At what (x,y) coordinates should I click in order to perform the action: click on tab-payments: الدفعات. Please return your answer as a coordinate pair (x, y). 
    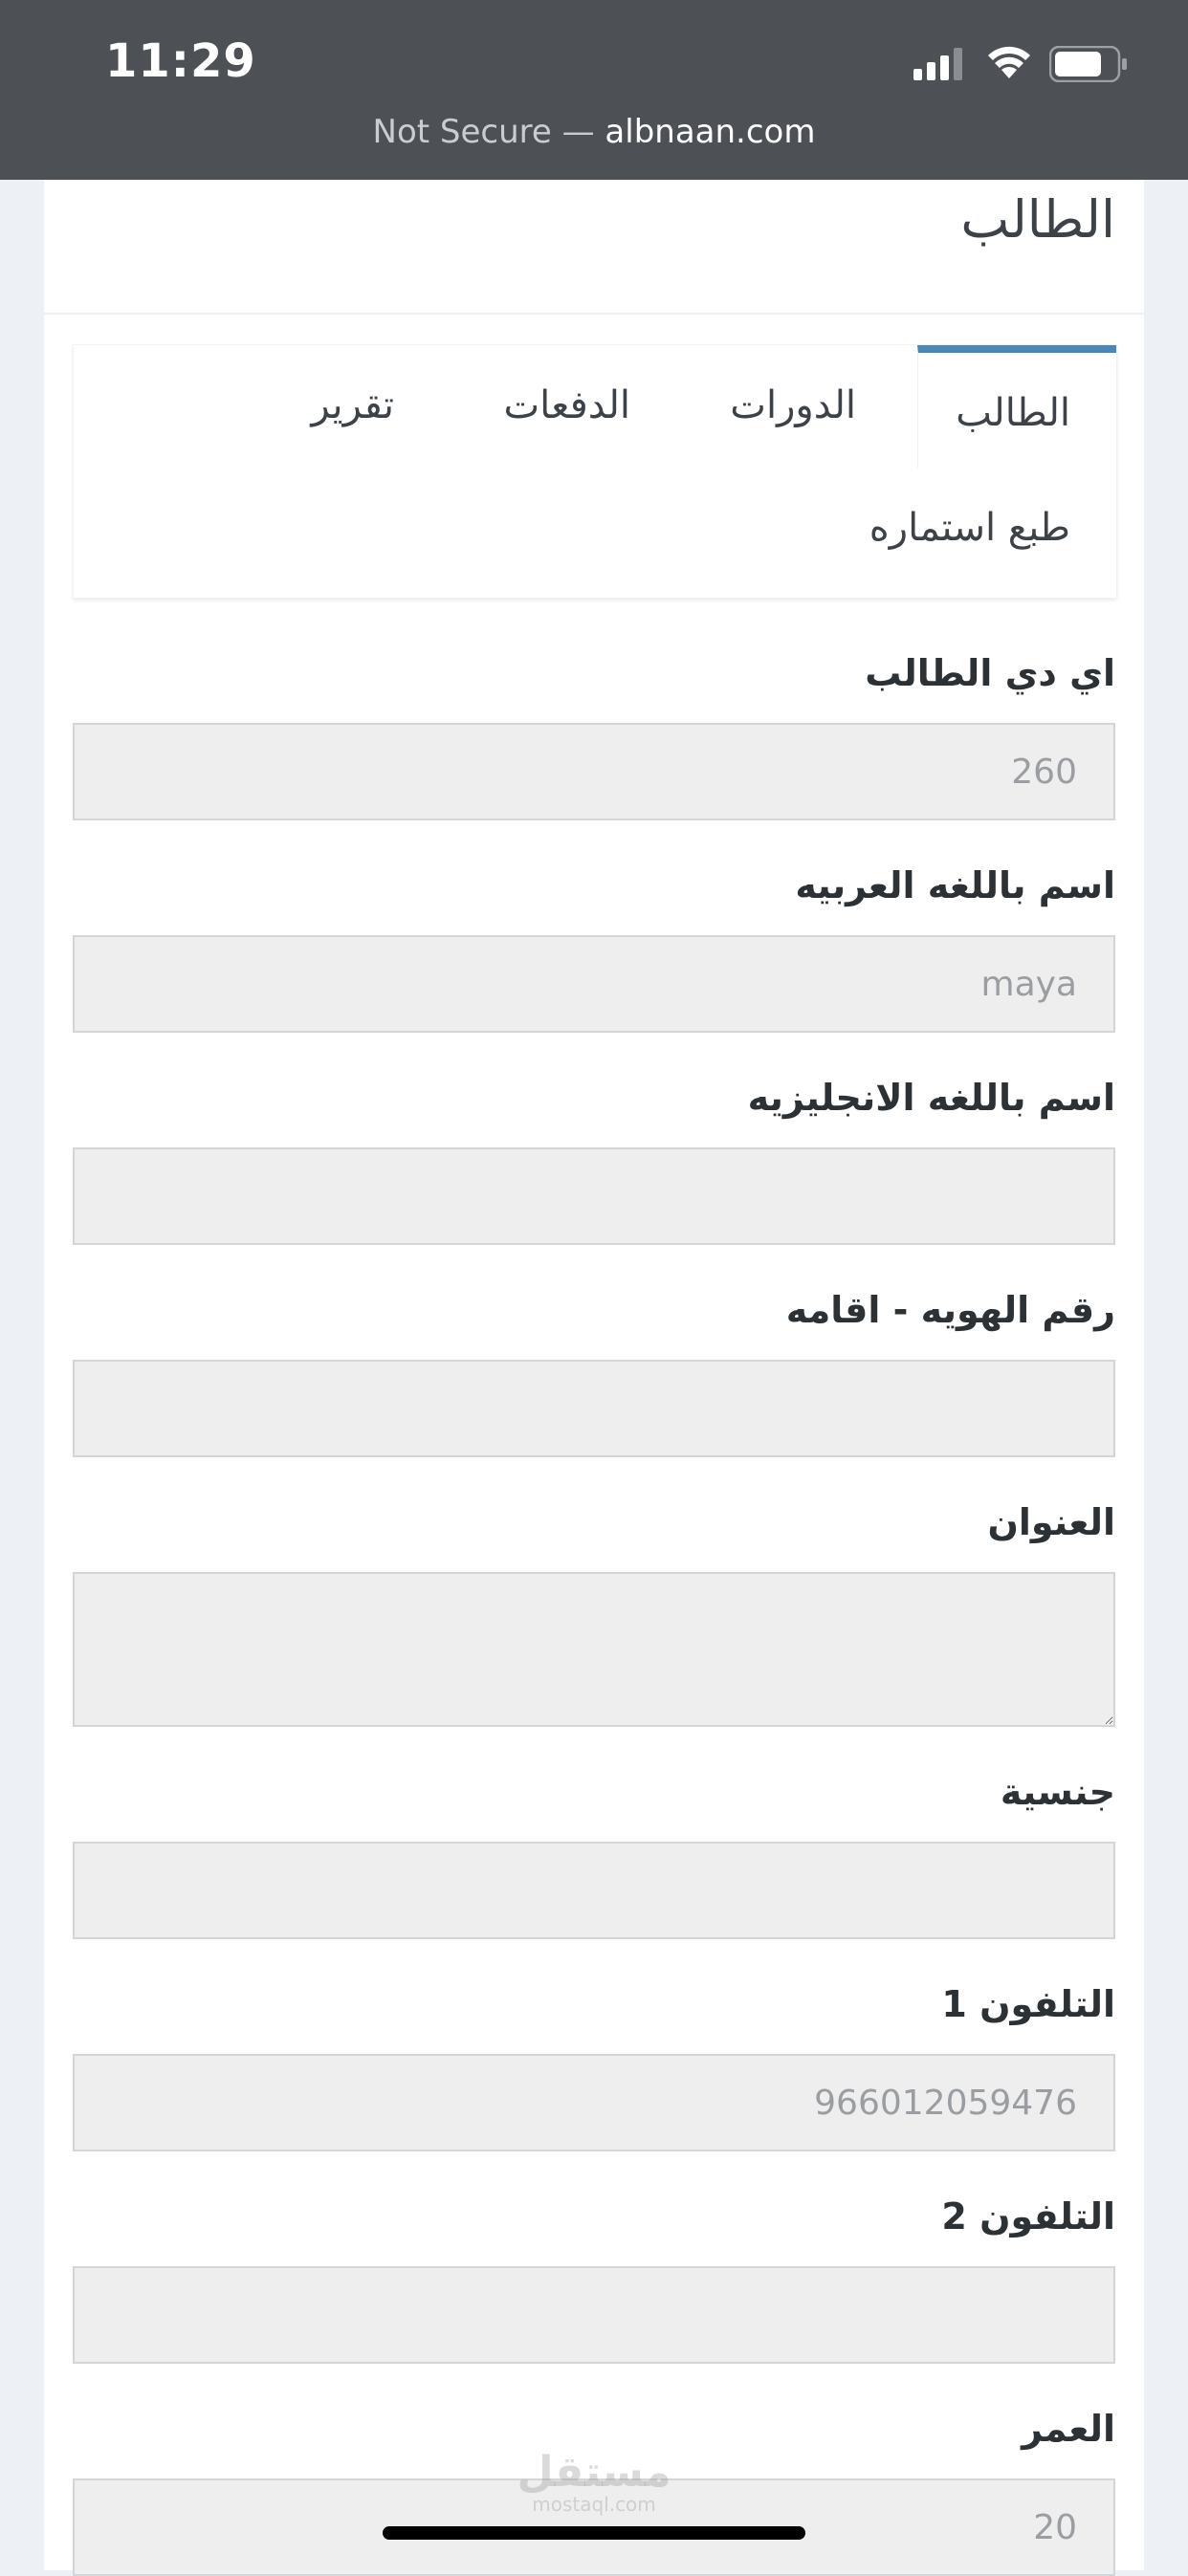
    Looking at the image, I should click on (566, 405).